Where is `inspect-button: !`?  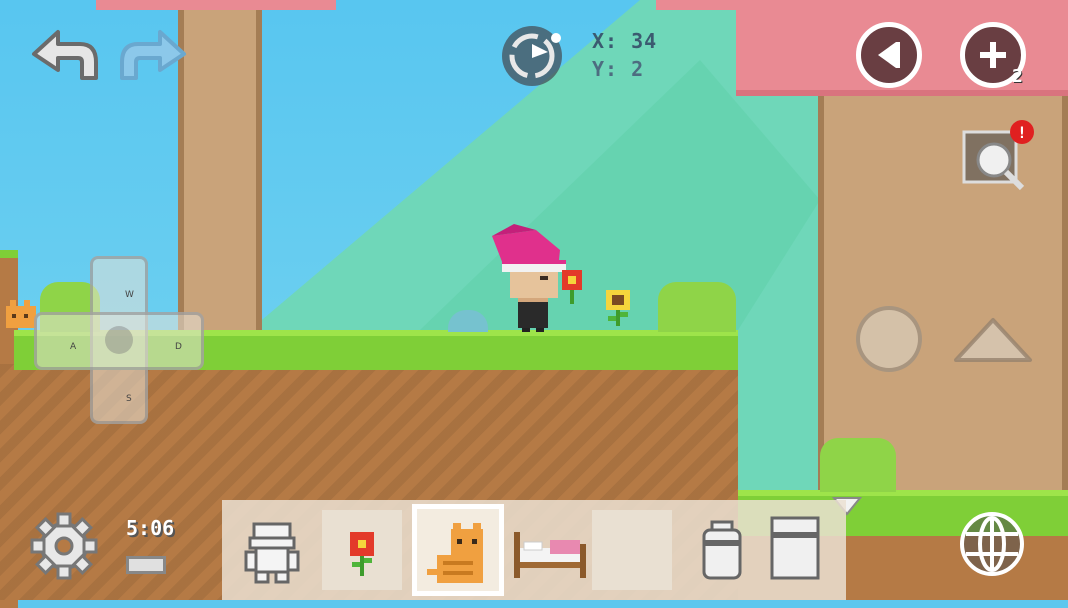 inspect-button: ! is located at coordinates (998, 156).